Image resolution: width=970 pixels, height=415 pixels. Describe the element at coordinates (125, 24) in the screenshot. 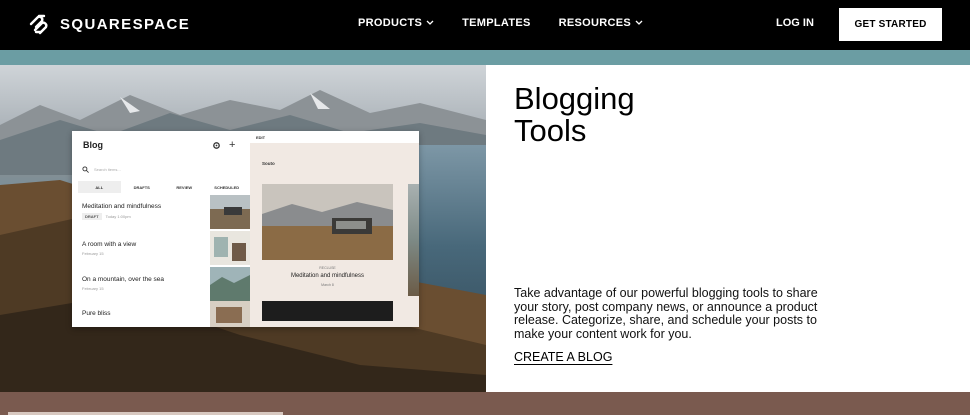

I see `brand-name: SQUARESPACE` at that location.